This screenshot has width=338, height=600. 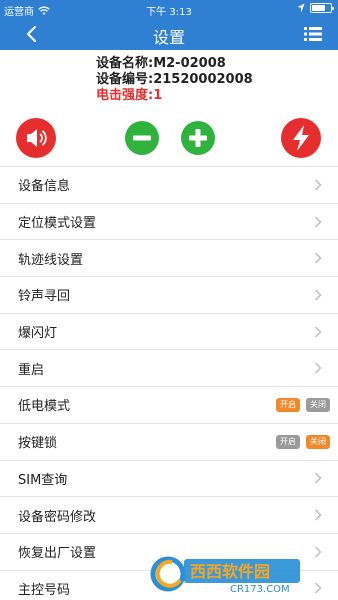 I want to click on settings-item-label: 铃声寻回, so click(x=44, y=297).